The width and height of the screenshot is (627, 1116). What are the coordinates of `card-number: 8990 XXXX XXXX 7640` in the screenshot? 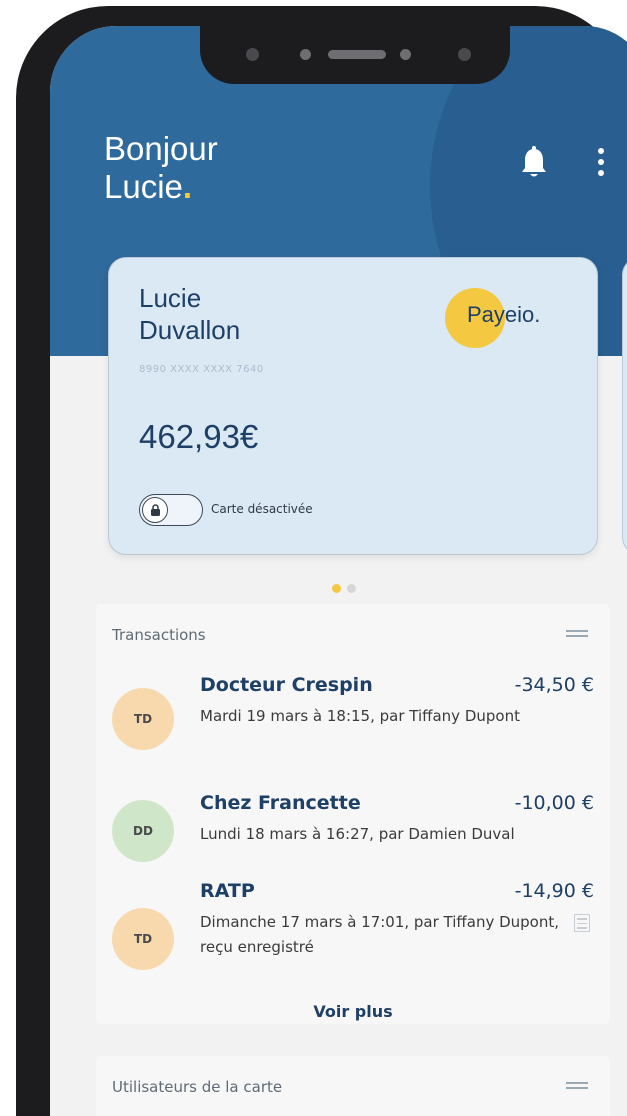 It's located at (201, 369).